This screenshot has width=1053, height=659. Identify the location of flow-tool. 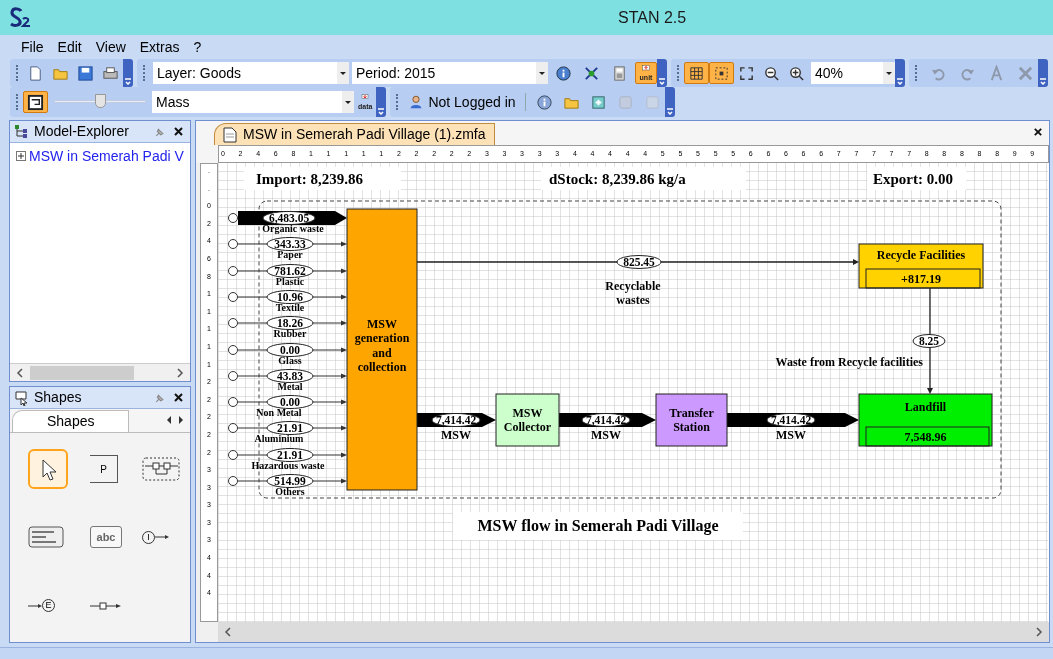
(106, 605).